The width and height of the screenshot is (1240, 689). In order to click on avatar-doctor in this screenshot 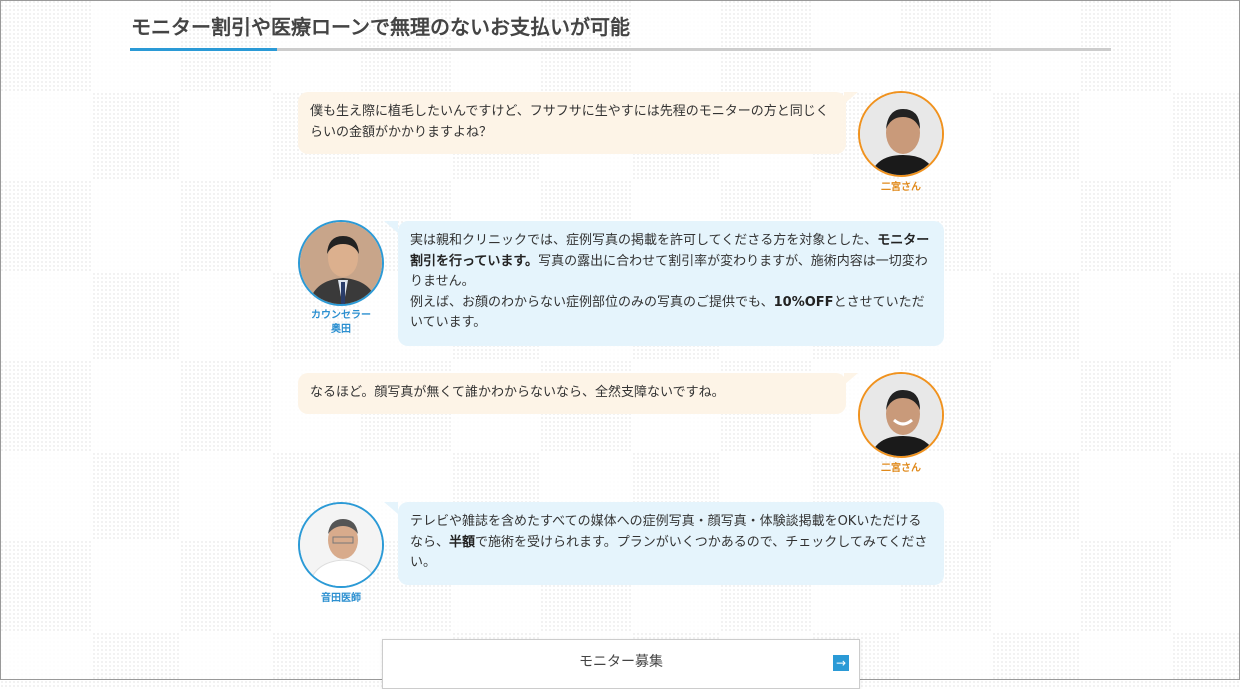, I will do `click(341, 545)`.